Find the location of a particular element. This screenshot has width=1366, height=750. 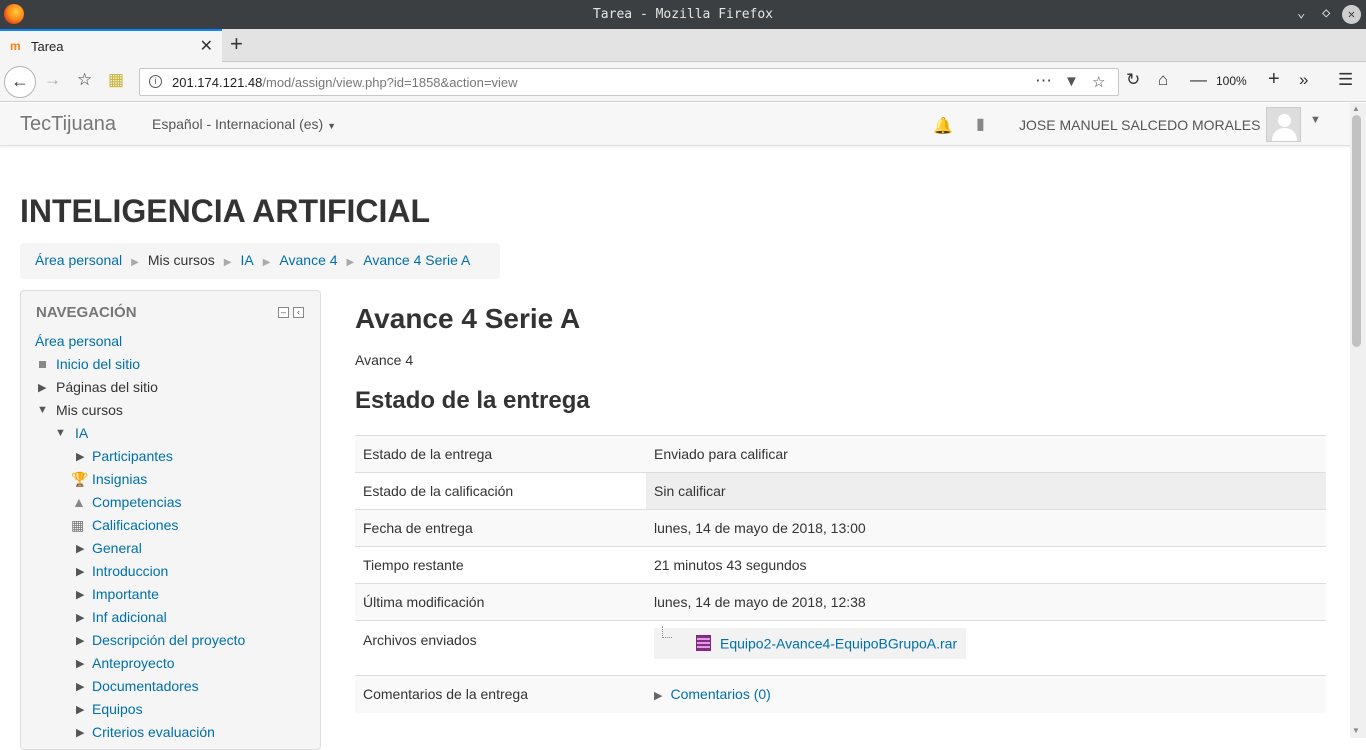

user-name: JOSE MANUEL SALCEDO MORALES is located at coordinates (1139, 125).